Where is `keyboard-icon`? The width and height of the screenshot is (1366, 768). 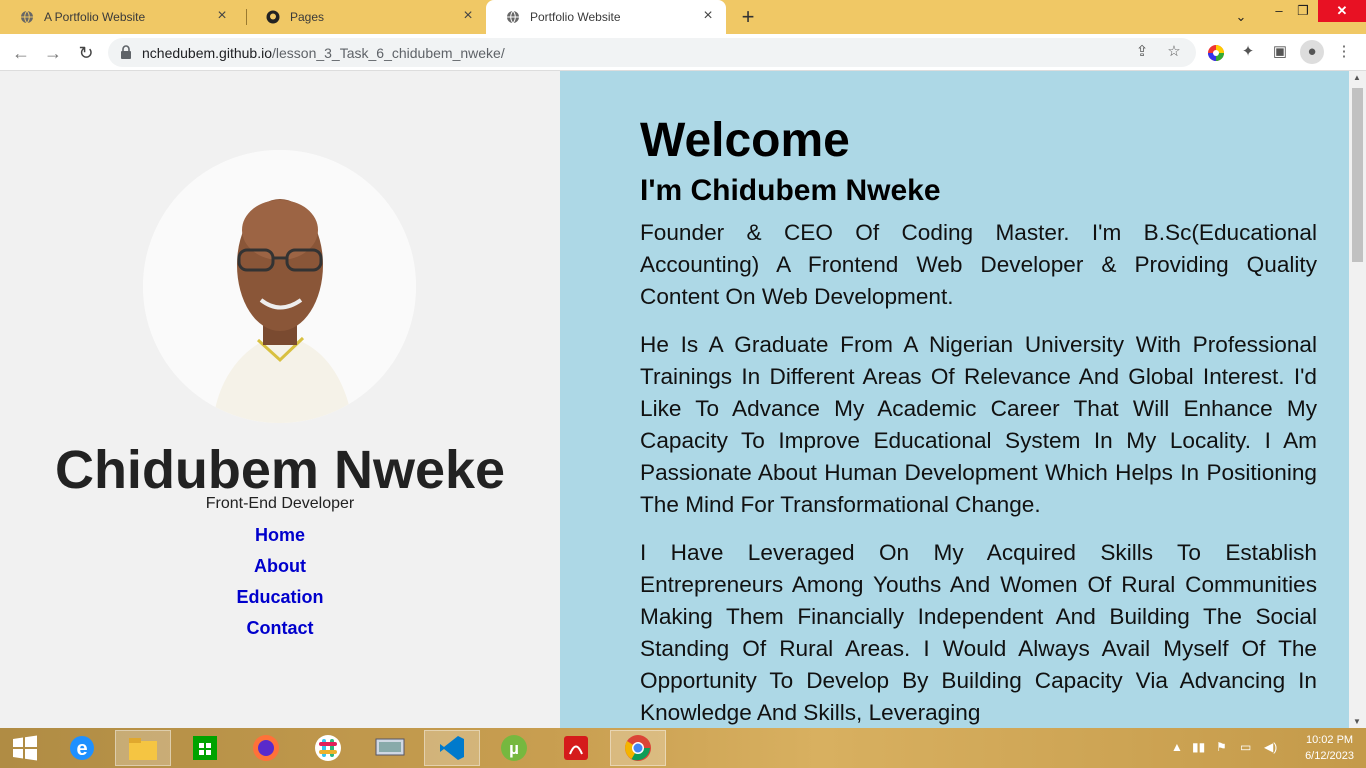
keyboard-icon is located at coordinates (390, 748).